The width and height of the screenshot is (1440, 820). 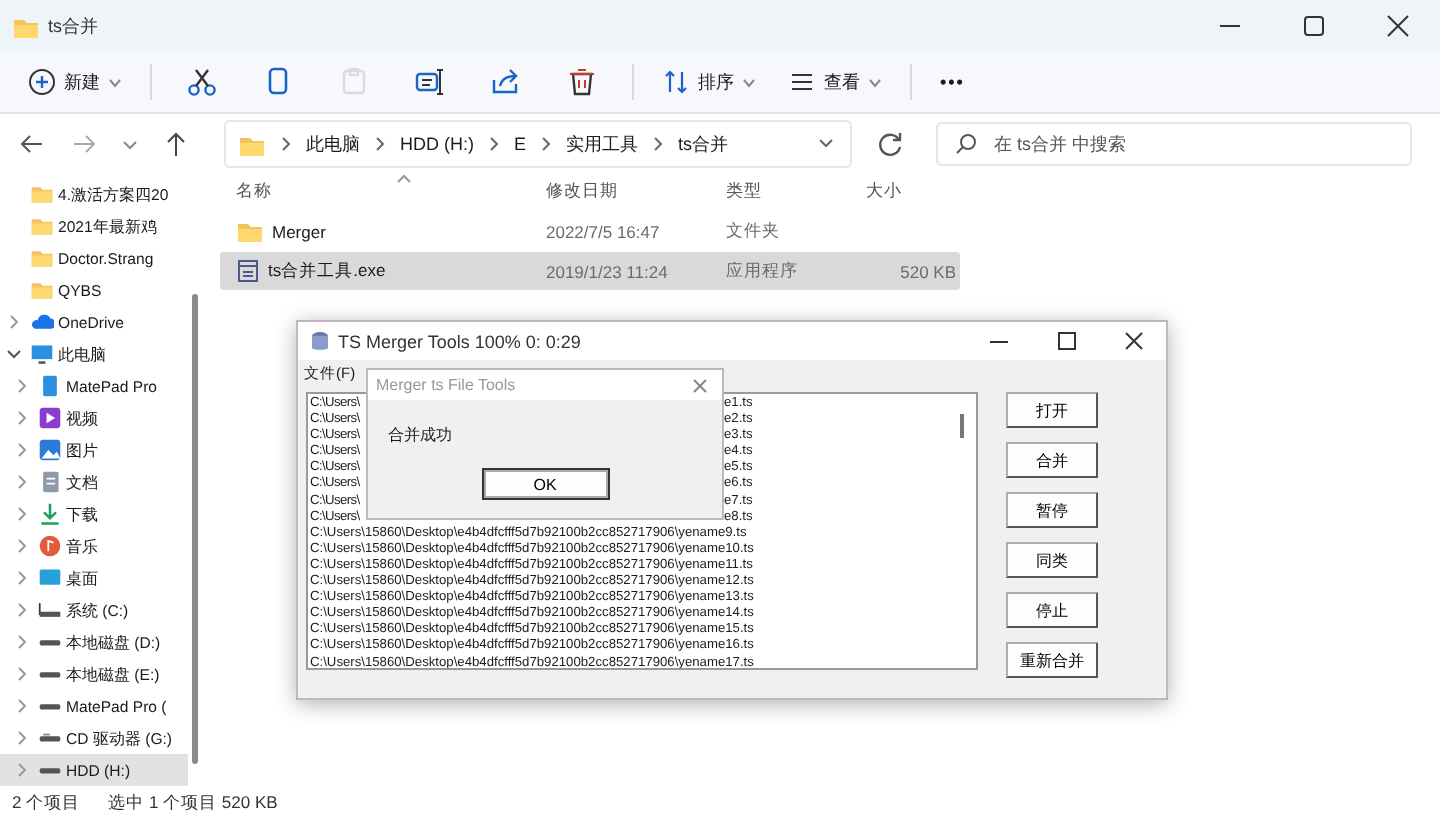 I want to click on view-button: 查看, so click(x=835, y=82).